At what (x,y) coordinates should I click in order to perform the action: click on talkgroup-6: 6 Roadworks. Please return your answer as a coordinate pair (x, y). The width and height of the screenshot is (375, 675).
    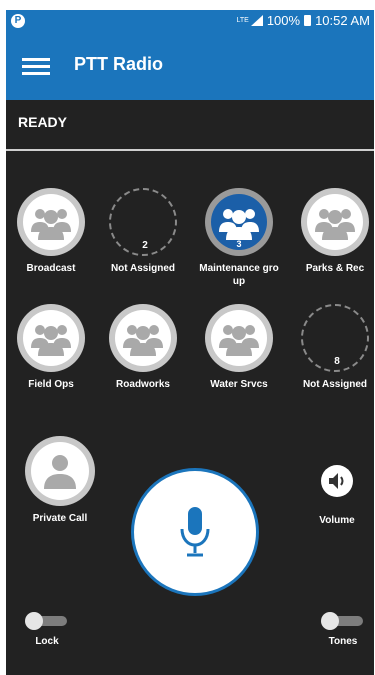
    Looking at the image, I should click on (143, 347).